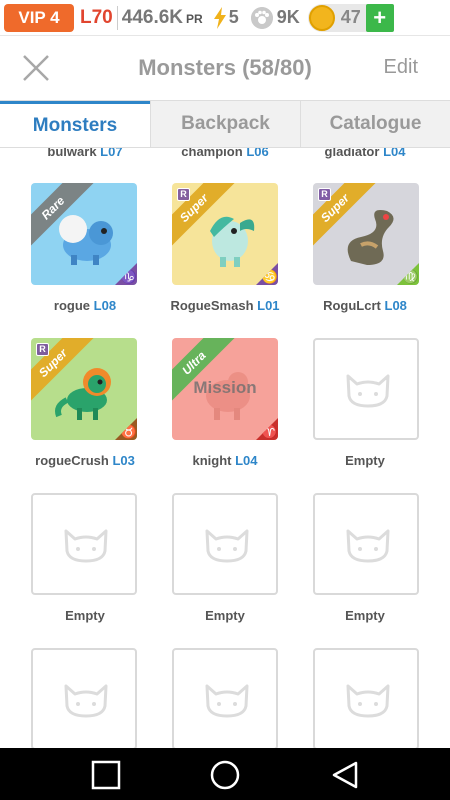 The width and height of the screenshot is (450, 800). Describe the element at coordinates (352, 153) in the screenshot. I see `monster-name: gladiator` at that location.